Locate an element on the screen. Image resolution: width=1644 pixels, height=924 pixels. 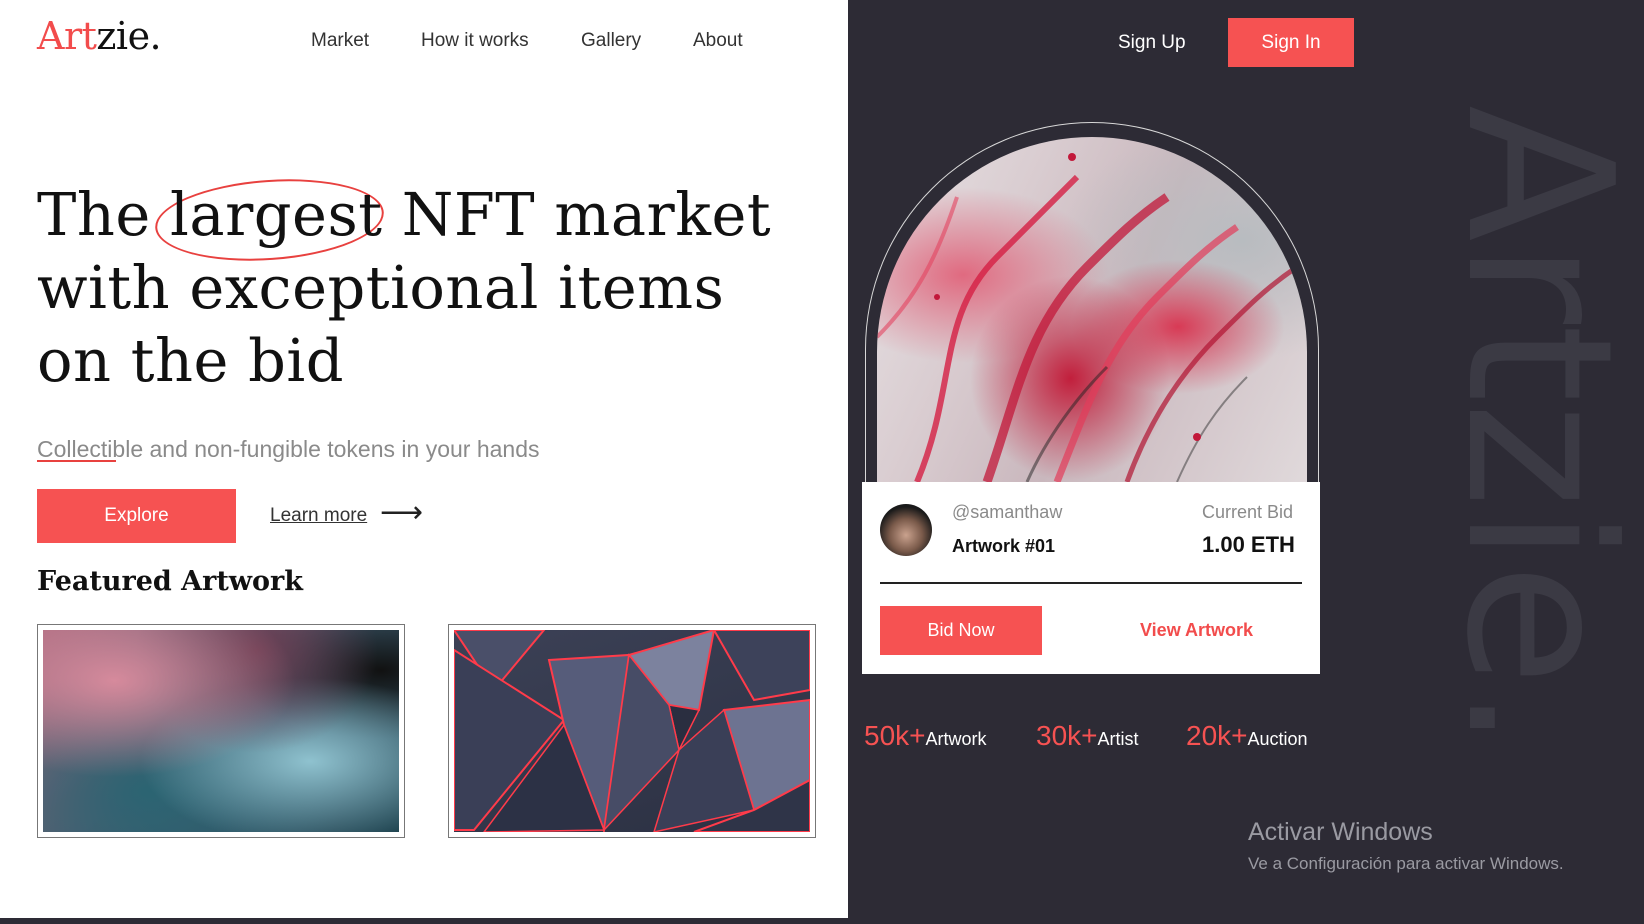
stat-artwork: 50k+Artwork is located at coordinates (925, 736).